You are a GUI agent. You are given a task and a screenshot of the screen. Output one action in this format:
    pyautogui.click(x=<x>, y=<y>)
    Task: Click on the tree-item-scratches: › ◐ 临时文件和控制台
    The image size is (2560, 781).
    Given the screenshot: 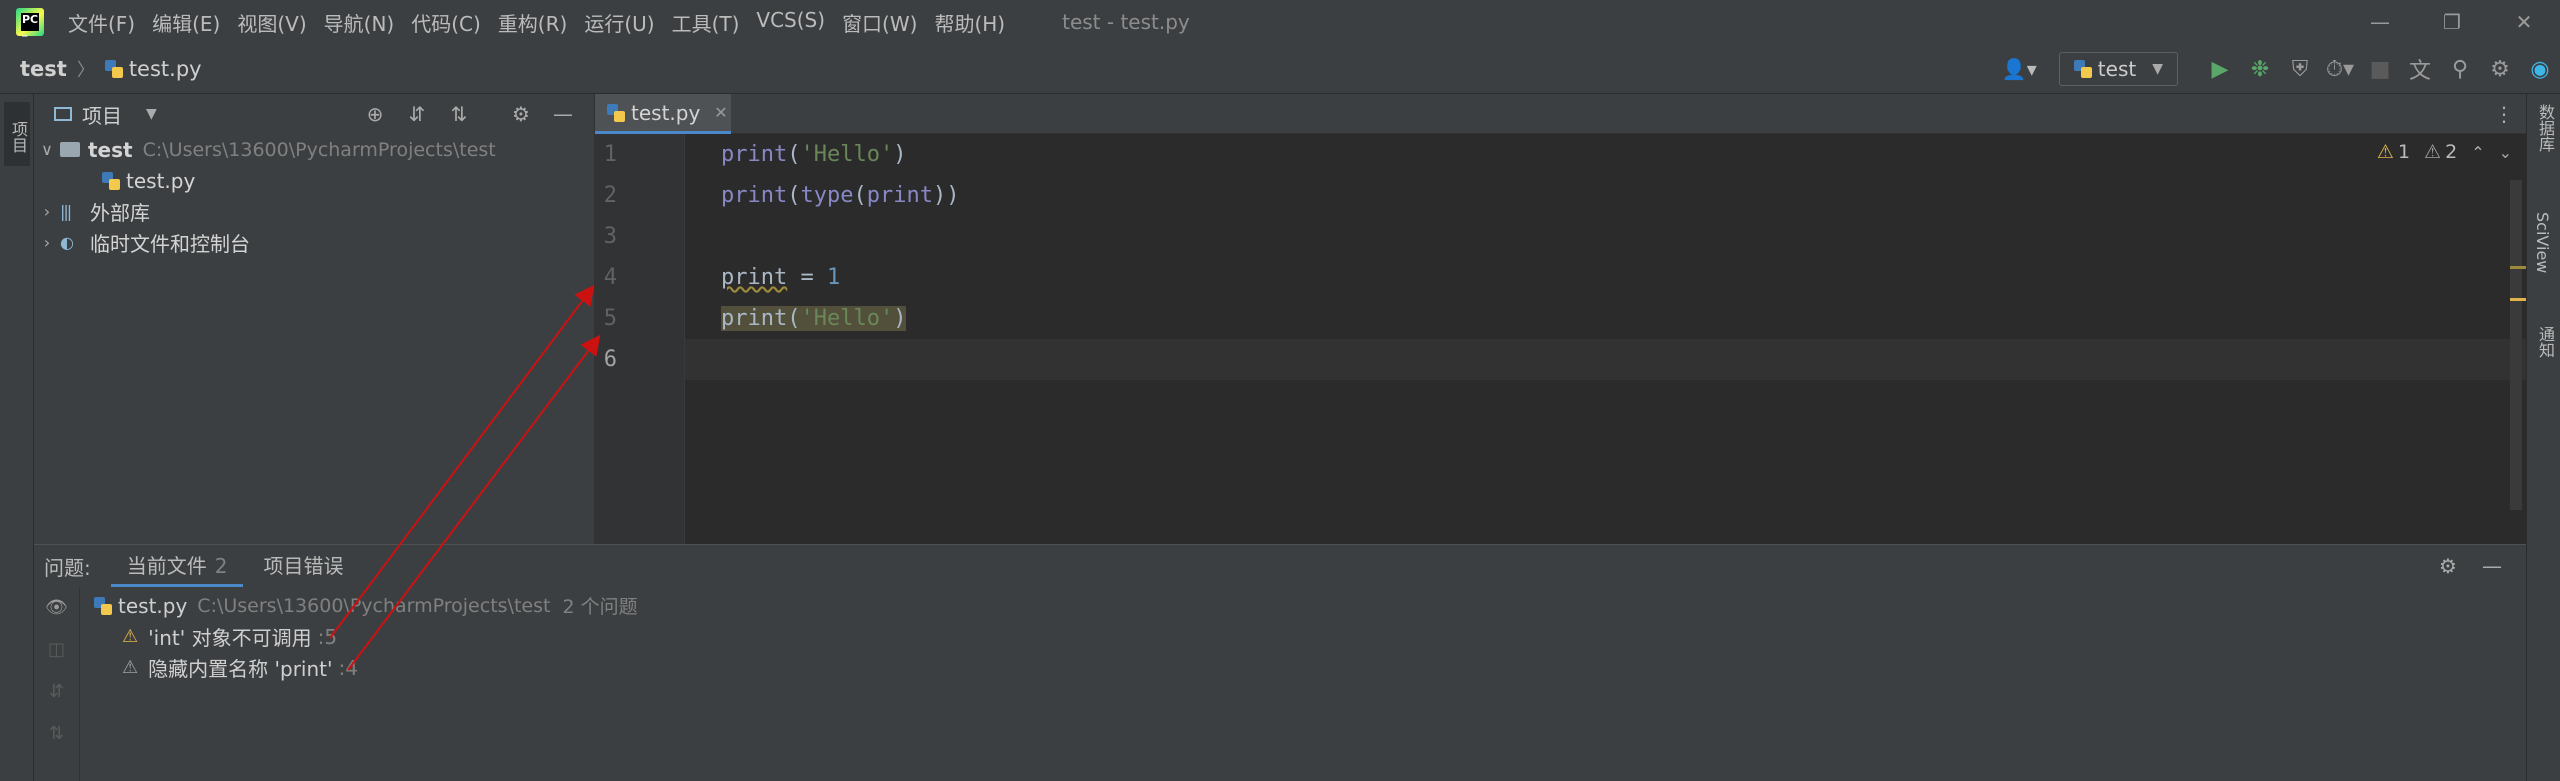 What is the action you would take?
    pyautogui.click(x=314, y=242)
    